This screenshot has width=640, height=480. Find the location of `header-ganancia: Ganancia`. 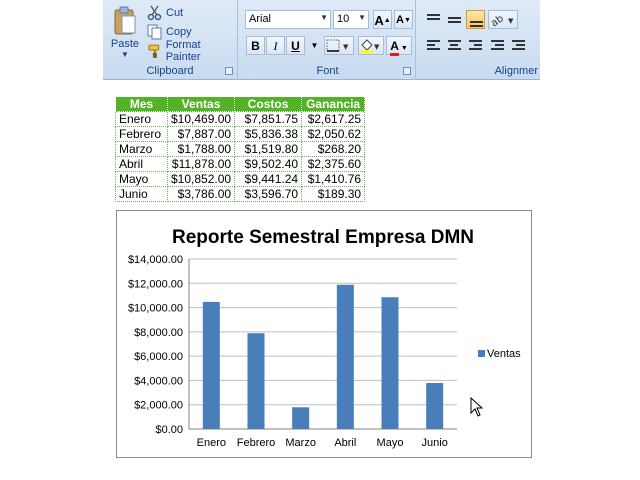

header-ganancia: Ganancia is located at coordinates (333, 104).